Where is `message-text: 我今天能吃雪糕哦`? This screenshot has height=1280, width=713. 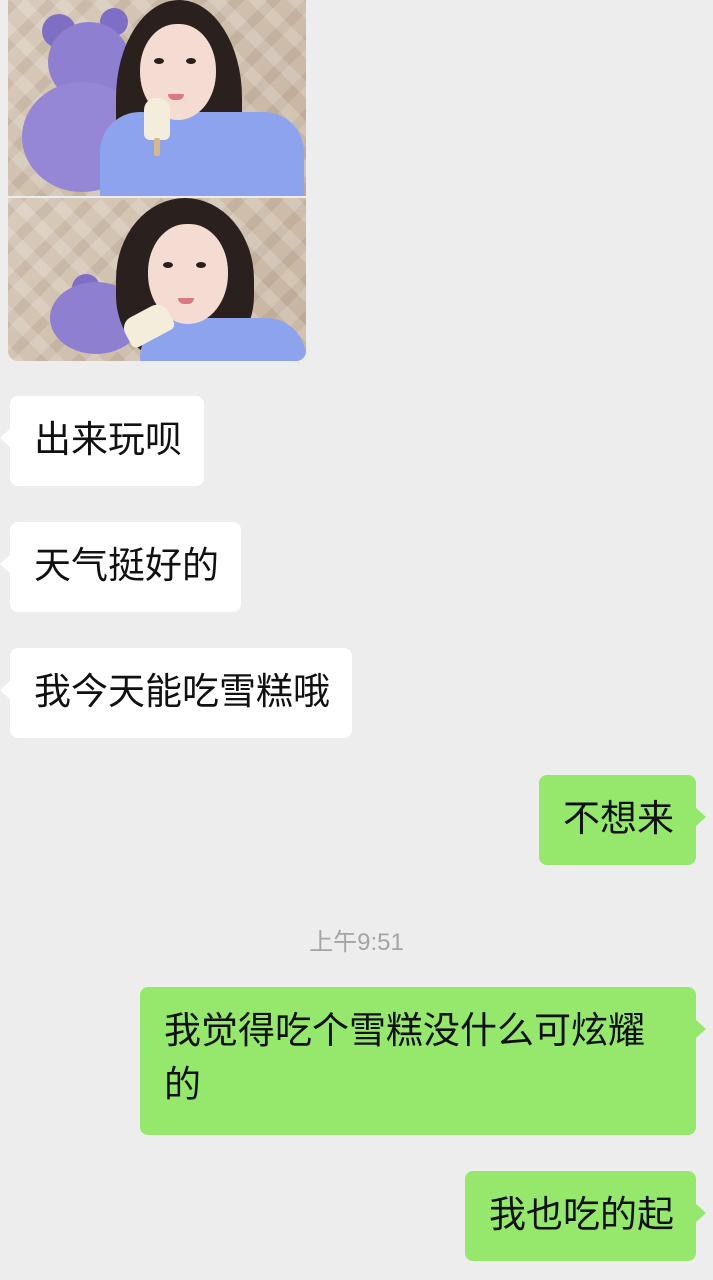 message-text: 我今天能吃雪糕哦 is located at coordinates (182, 691).